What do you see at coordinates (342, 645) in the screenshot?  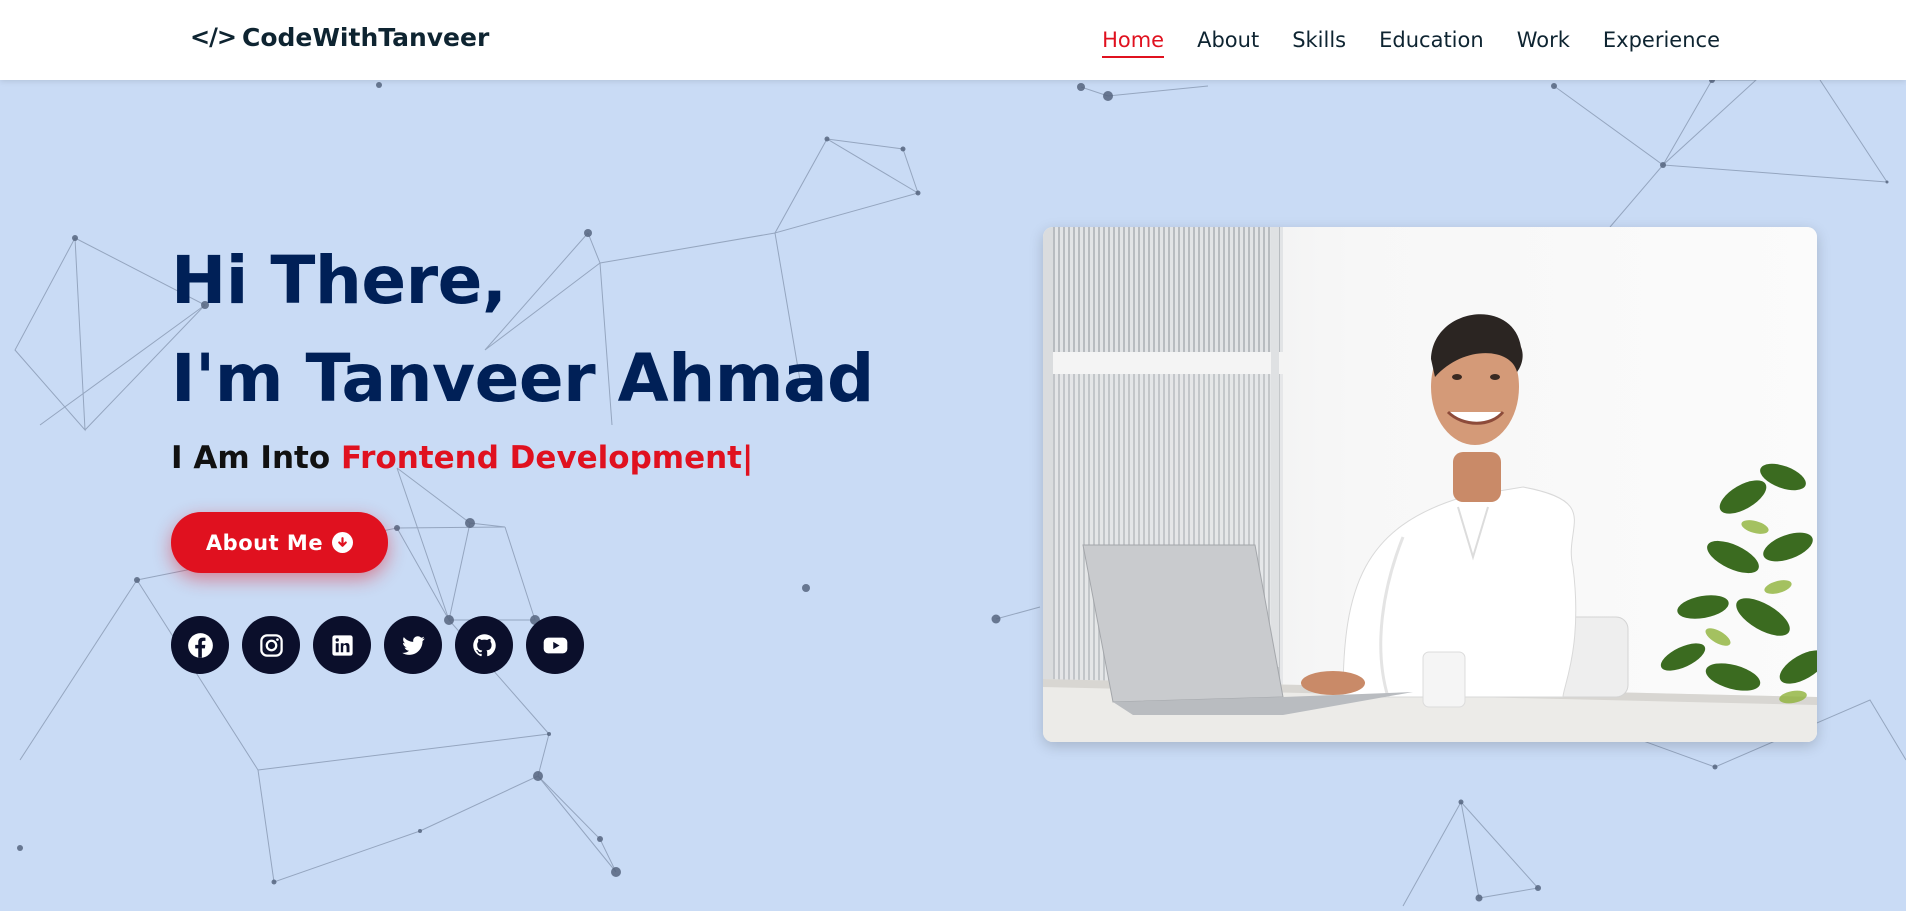 I see `linkedin-icon` at bounding box center [342, 645].